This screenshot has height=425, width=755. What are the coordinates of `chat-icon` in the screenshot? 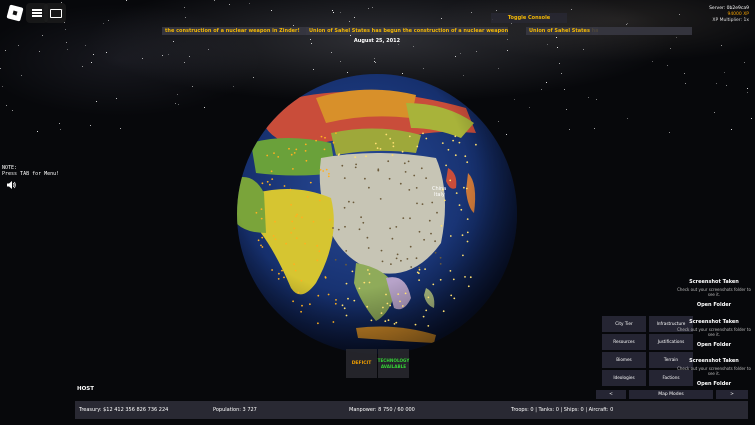 It's located at (55, 13).